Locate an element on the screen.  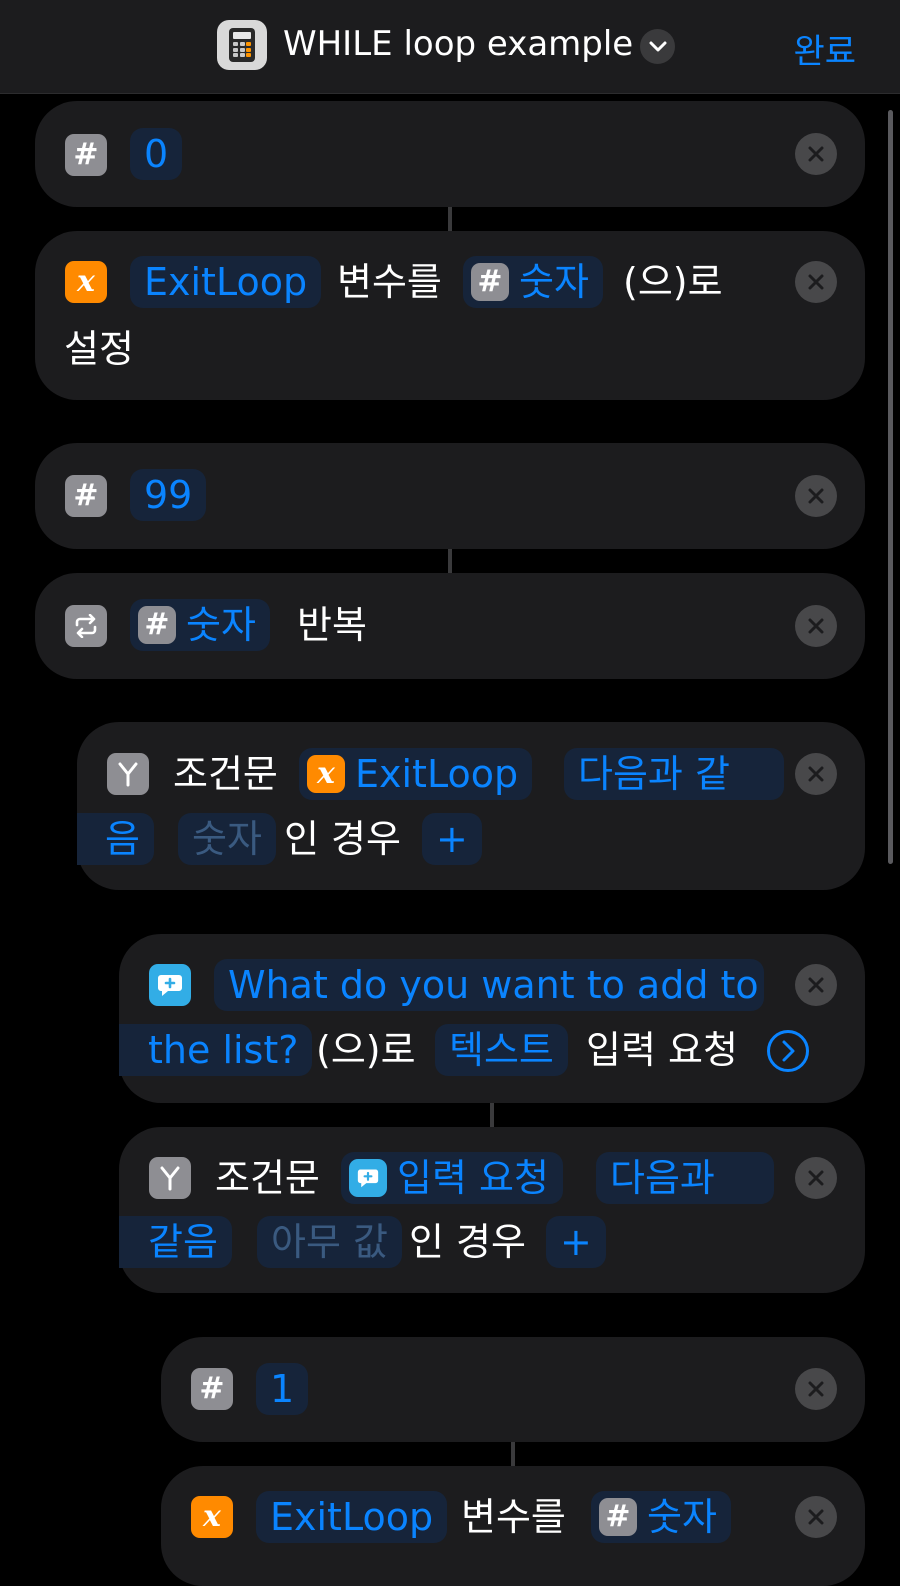
repeat-action: # 숫자 반복 is located at coordinates (450, 626).